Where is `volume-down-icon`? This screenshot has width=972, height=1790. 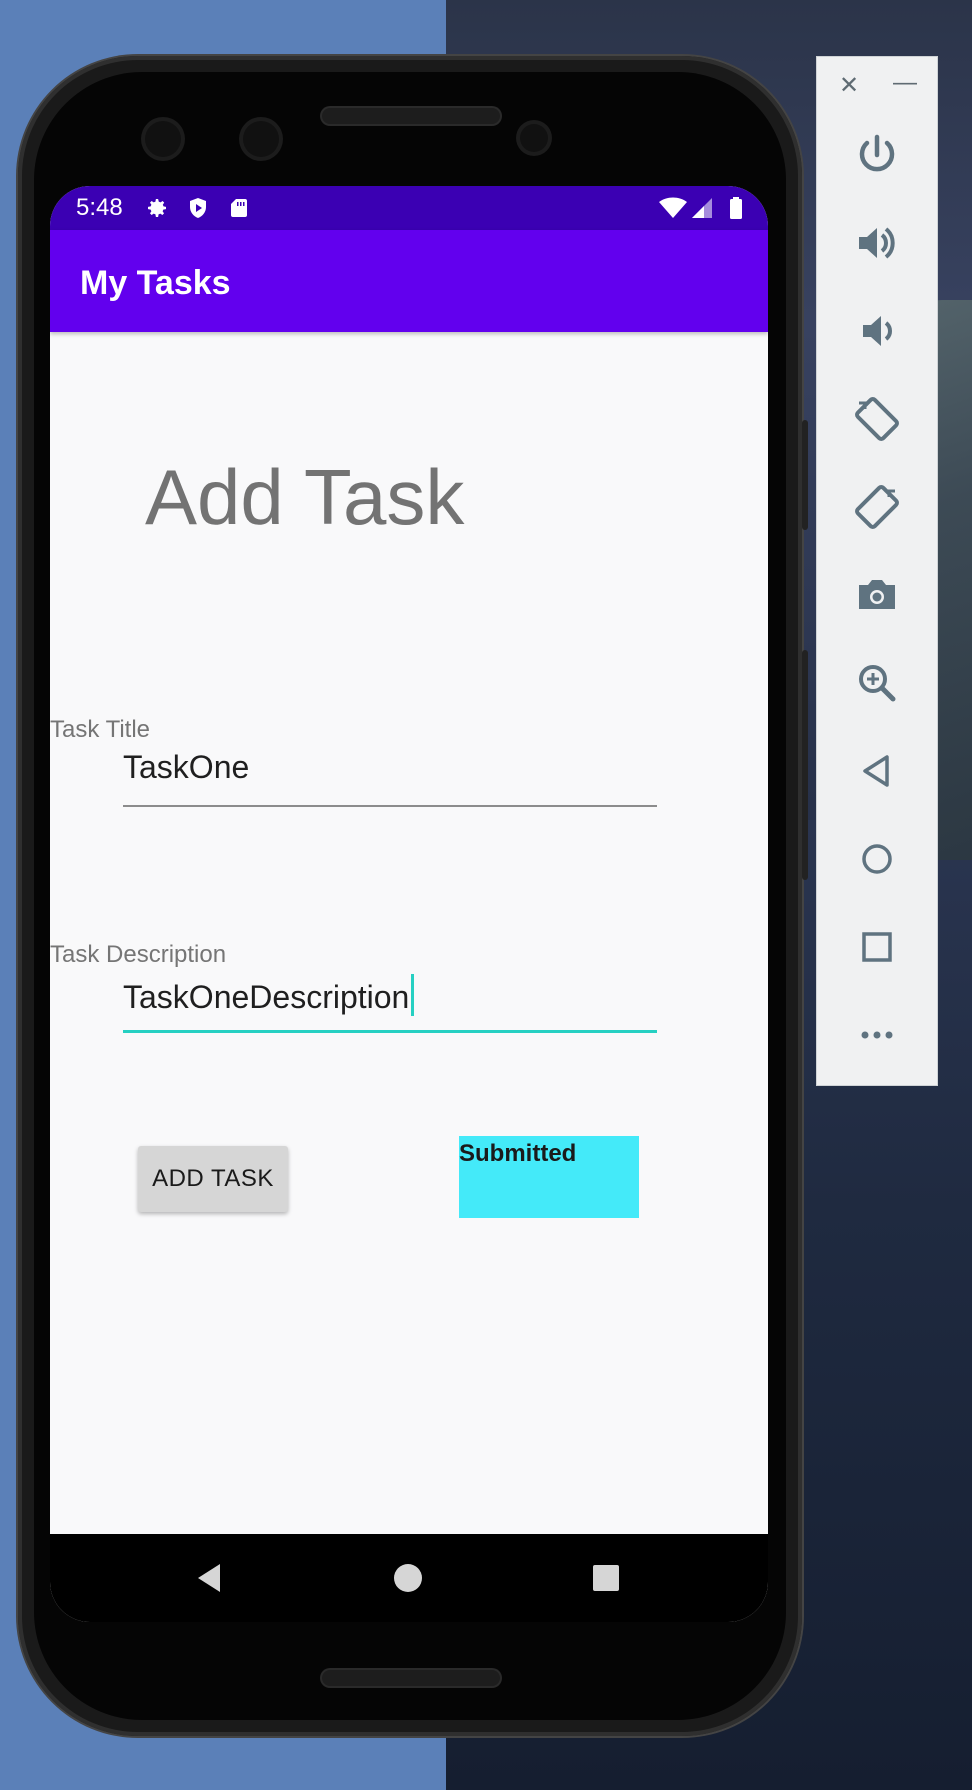 volume-down-icon is located at coordinates (877, 331).